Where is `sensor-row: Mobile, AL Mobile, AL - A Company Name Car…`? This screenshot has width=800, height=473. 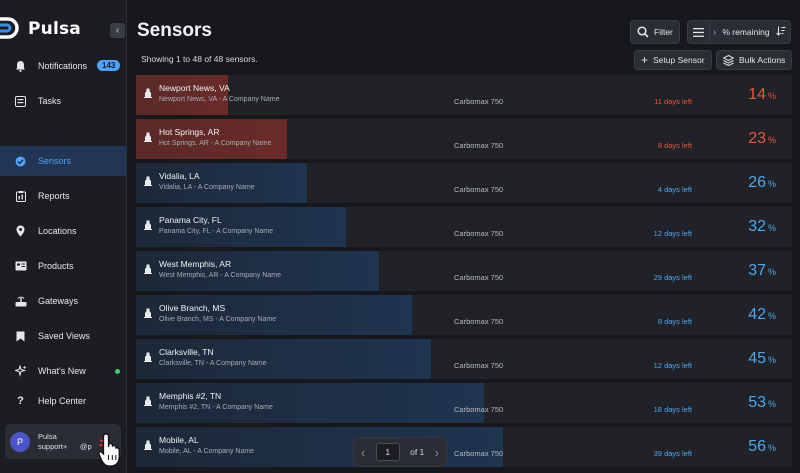
sensor-row: Mobile, AL Mobile, AL - A Company Name Car… is located at coordinates (464, 447).